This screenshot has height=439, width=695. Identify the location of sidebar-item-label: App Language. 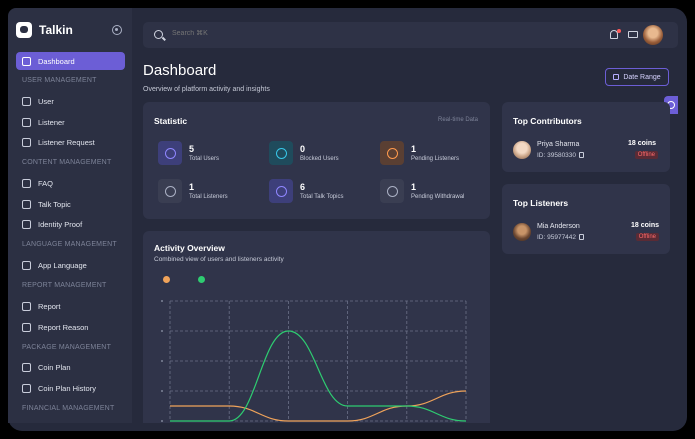
(62, 265).